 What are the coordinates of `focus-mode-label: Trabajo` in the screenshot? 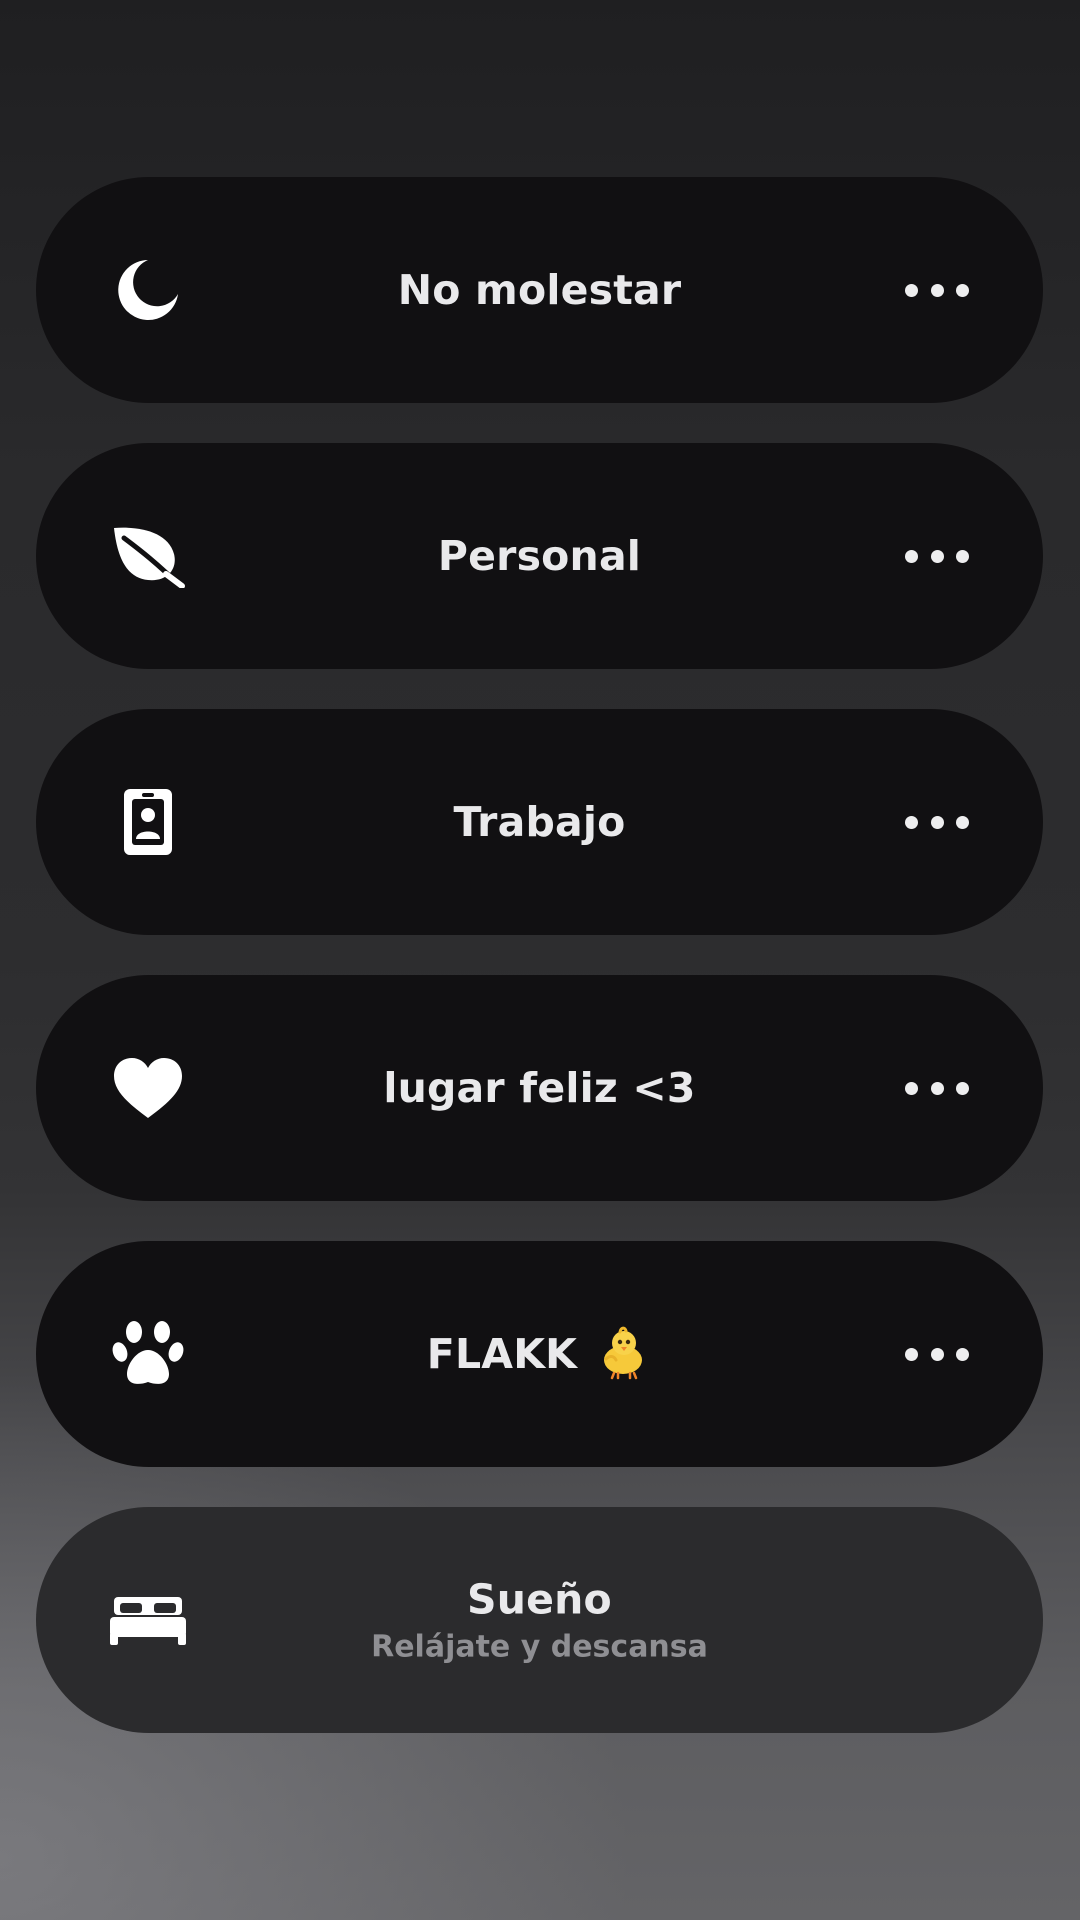 It's located at (539, 822).